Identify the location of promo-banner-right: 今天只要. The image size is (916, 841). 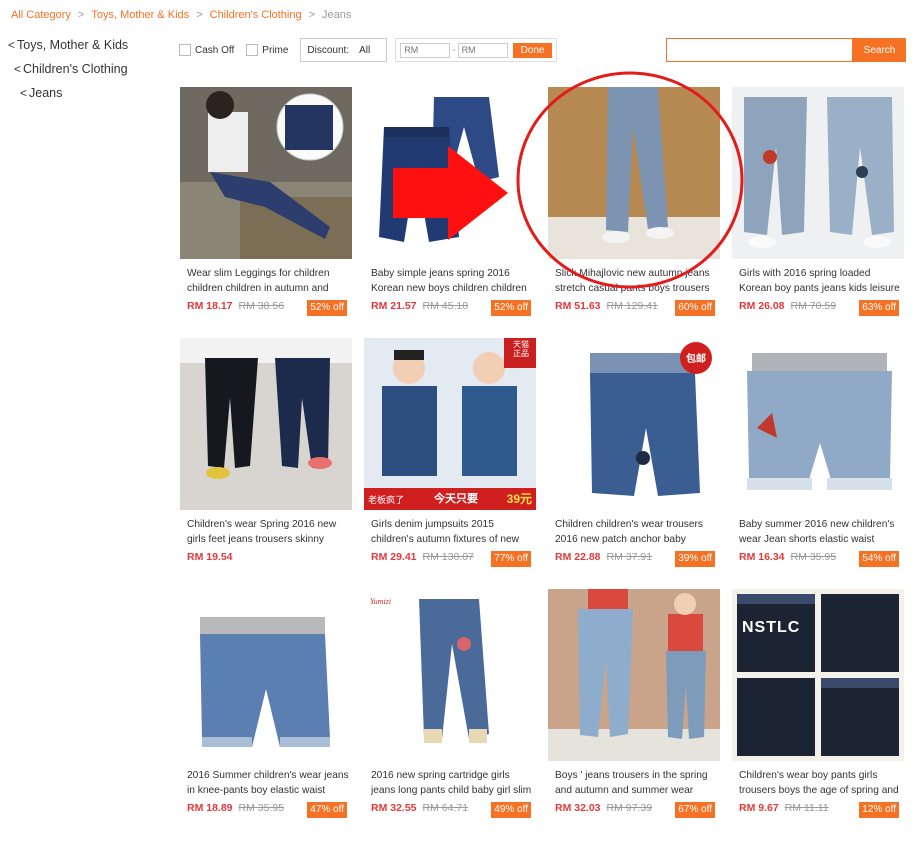
(456, 499).